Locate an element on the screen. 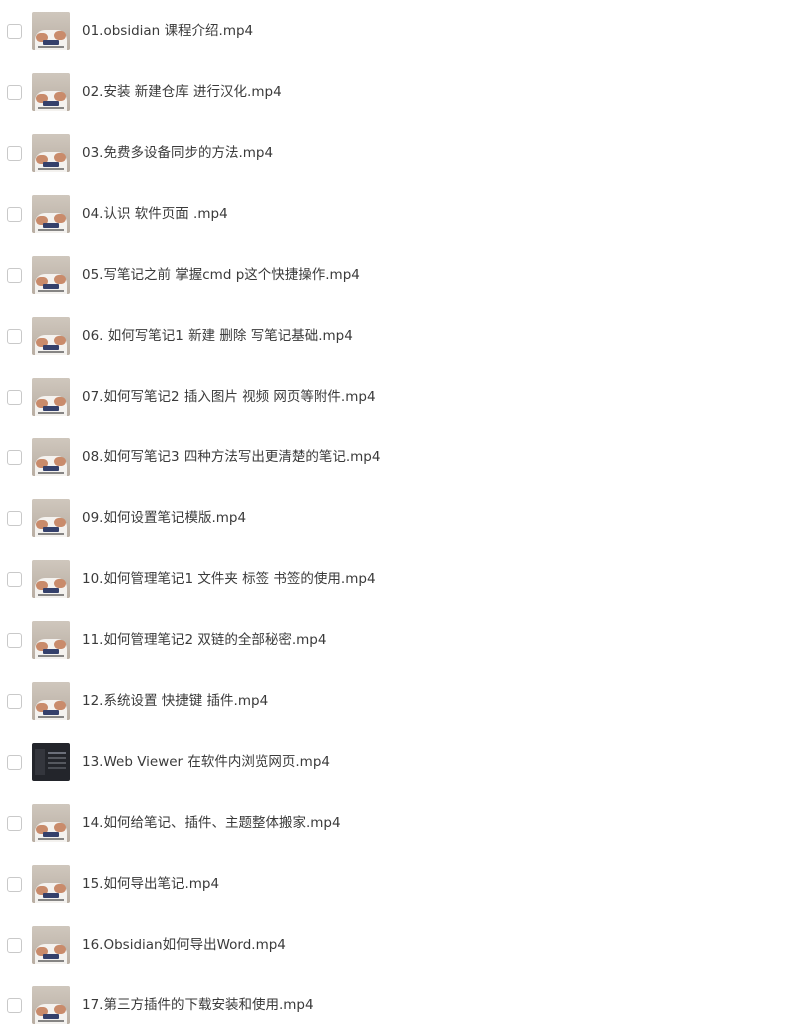  file-name-label: 09.如何设置笔记模版.mp4 is located at coordinates (164, 518).